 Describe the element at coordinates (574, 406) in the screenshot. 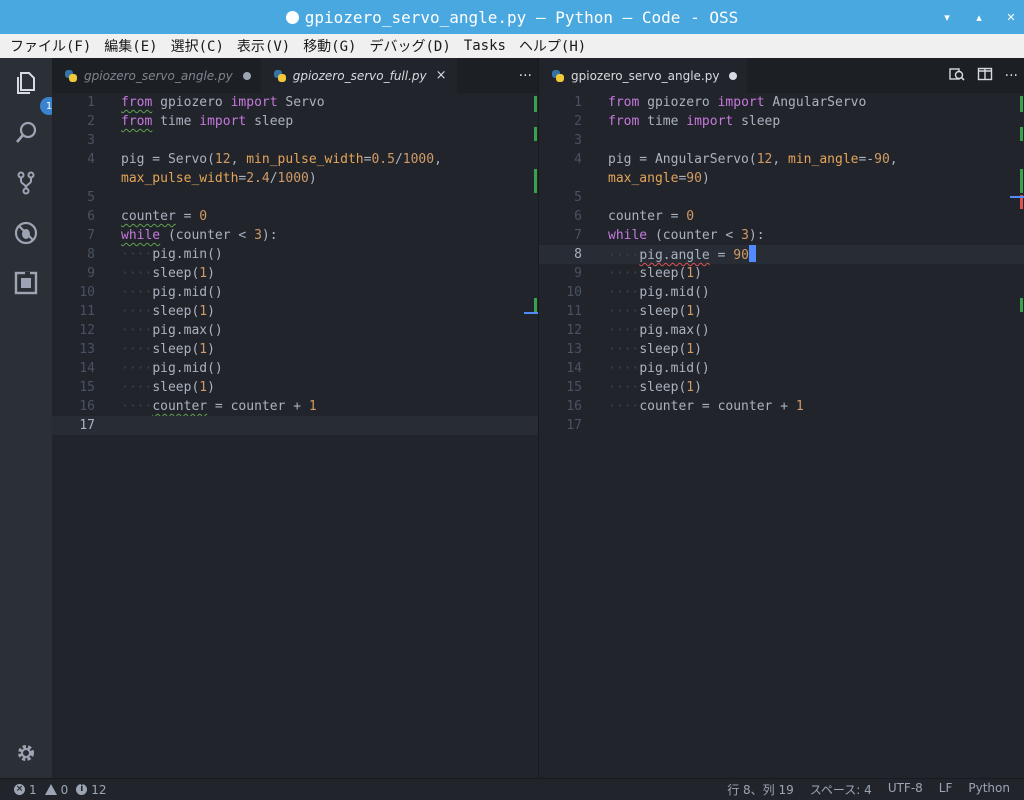

I see `line-number: 16` at that location.